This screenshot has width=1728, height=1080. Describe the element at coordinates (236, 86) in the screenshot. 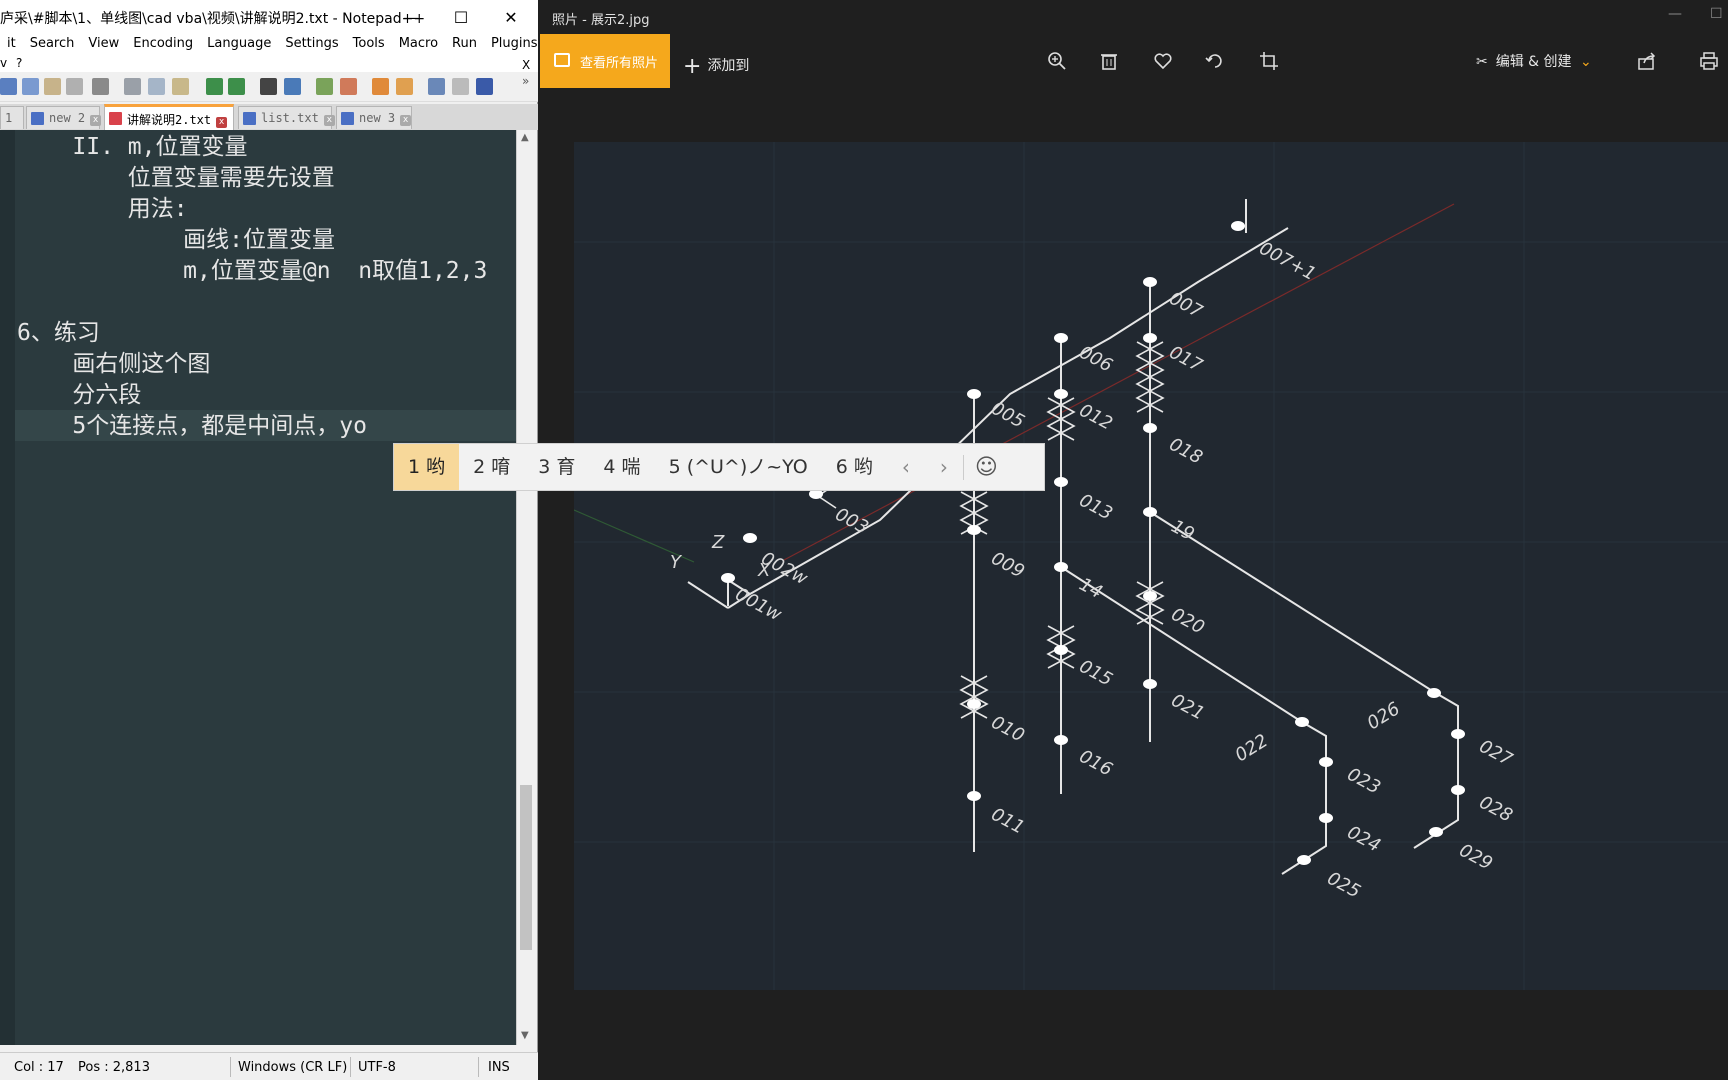

I see `redo-icon` at that location.